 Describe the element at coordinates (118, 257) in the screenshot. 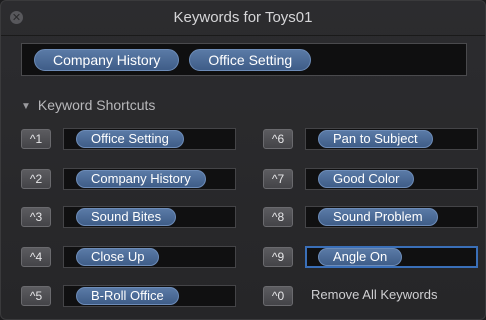

I see `shortcut-keyword-token: Close Up` at that location.